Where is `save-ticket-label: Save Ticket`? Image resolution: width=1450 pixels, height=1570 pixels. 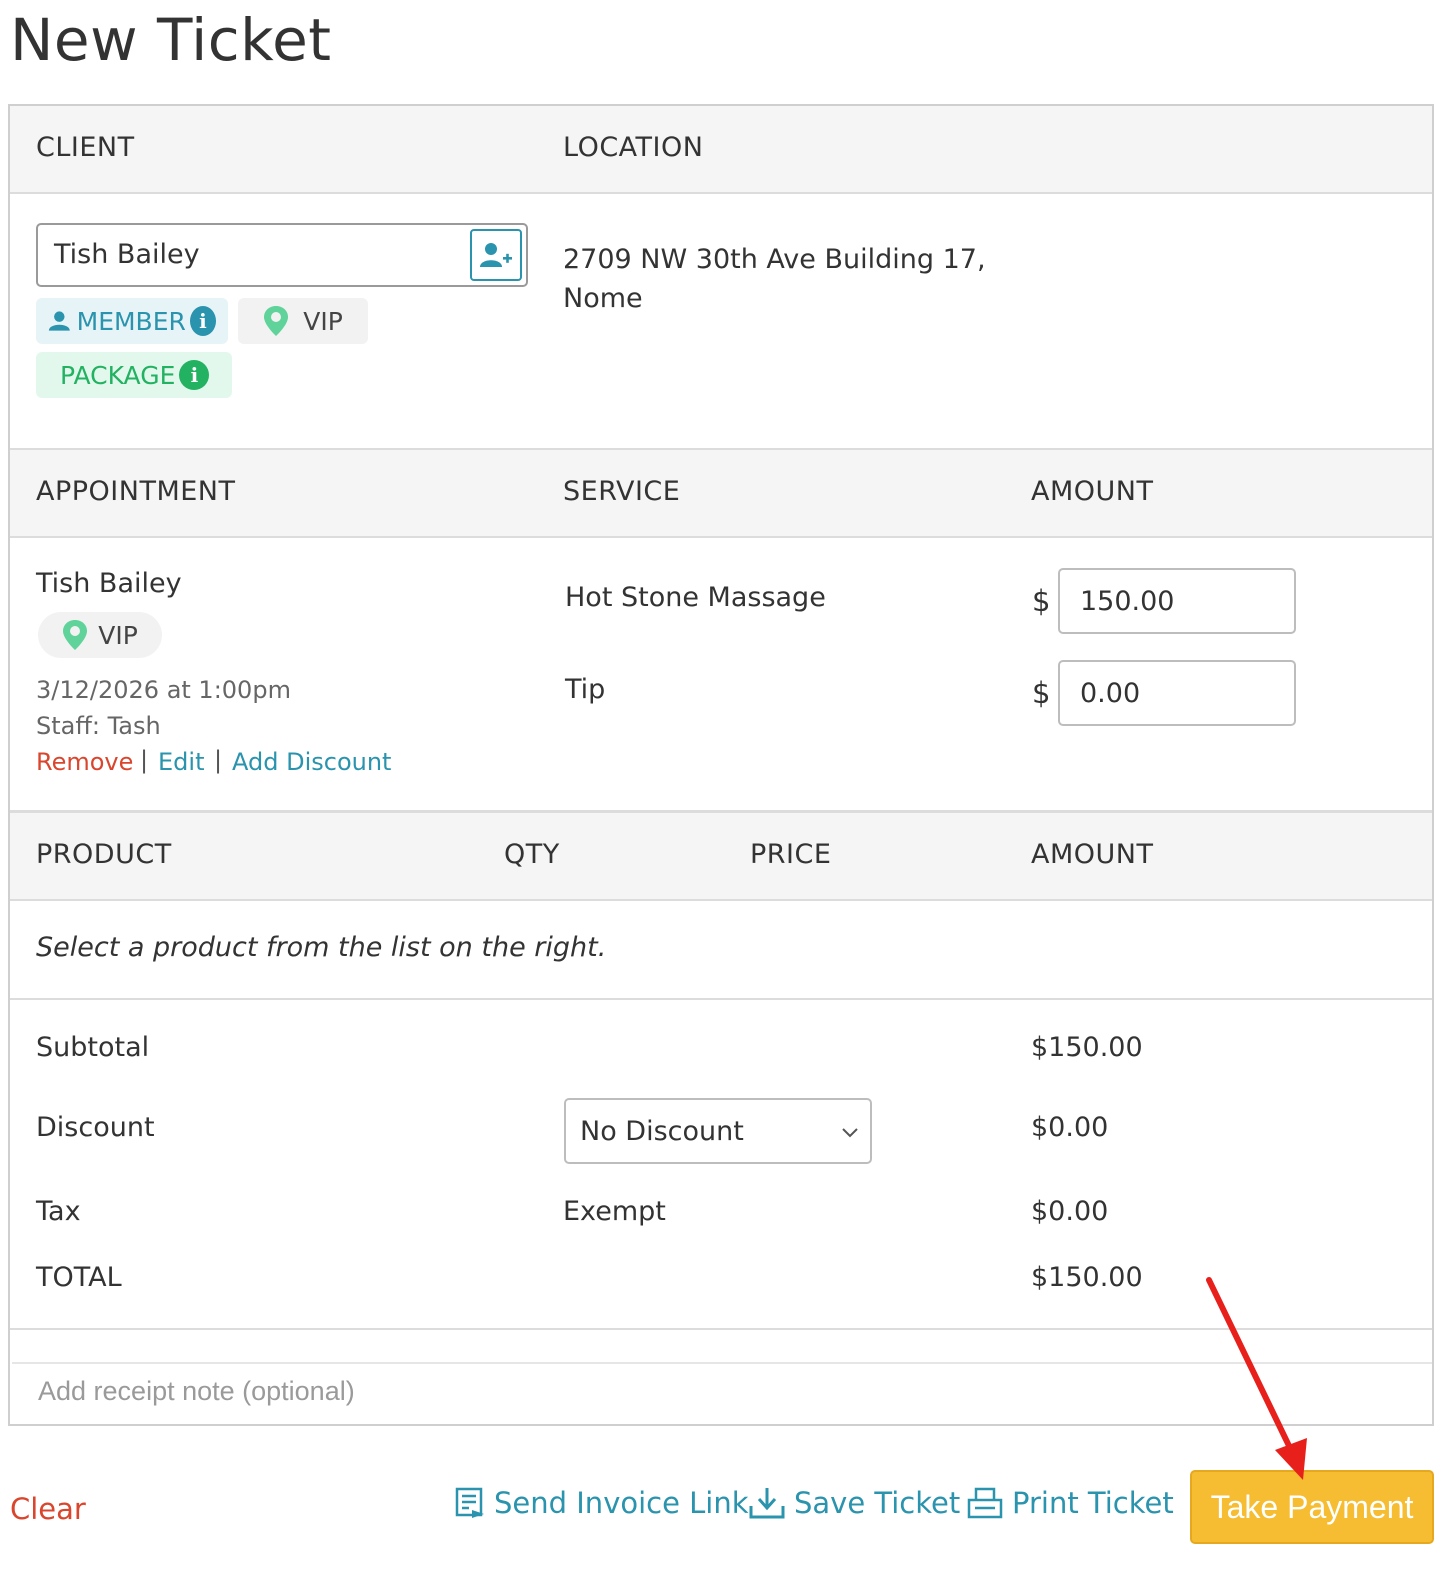
save-ticket-label: Save Ticket is located at coordinates (877, 1503).